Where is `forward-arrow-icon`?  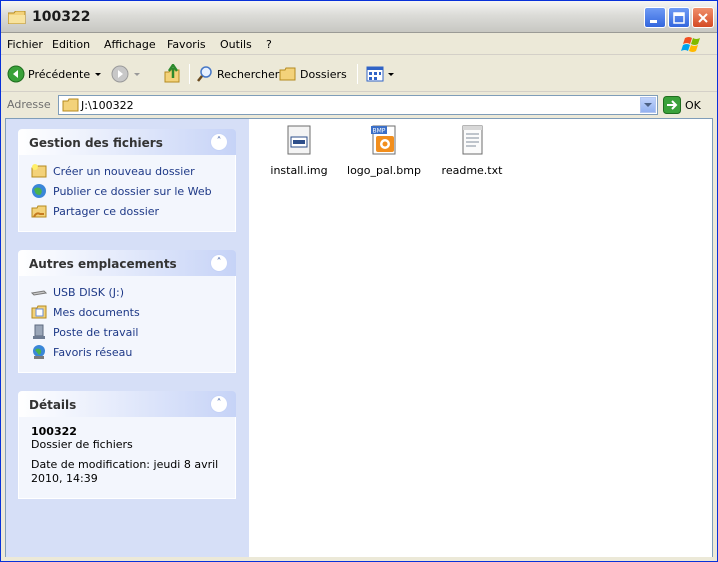
forward-arrow-icon is located at coordinates (120, 74).